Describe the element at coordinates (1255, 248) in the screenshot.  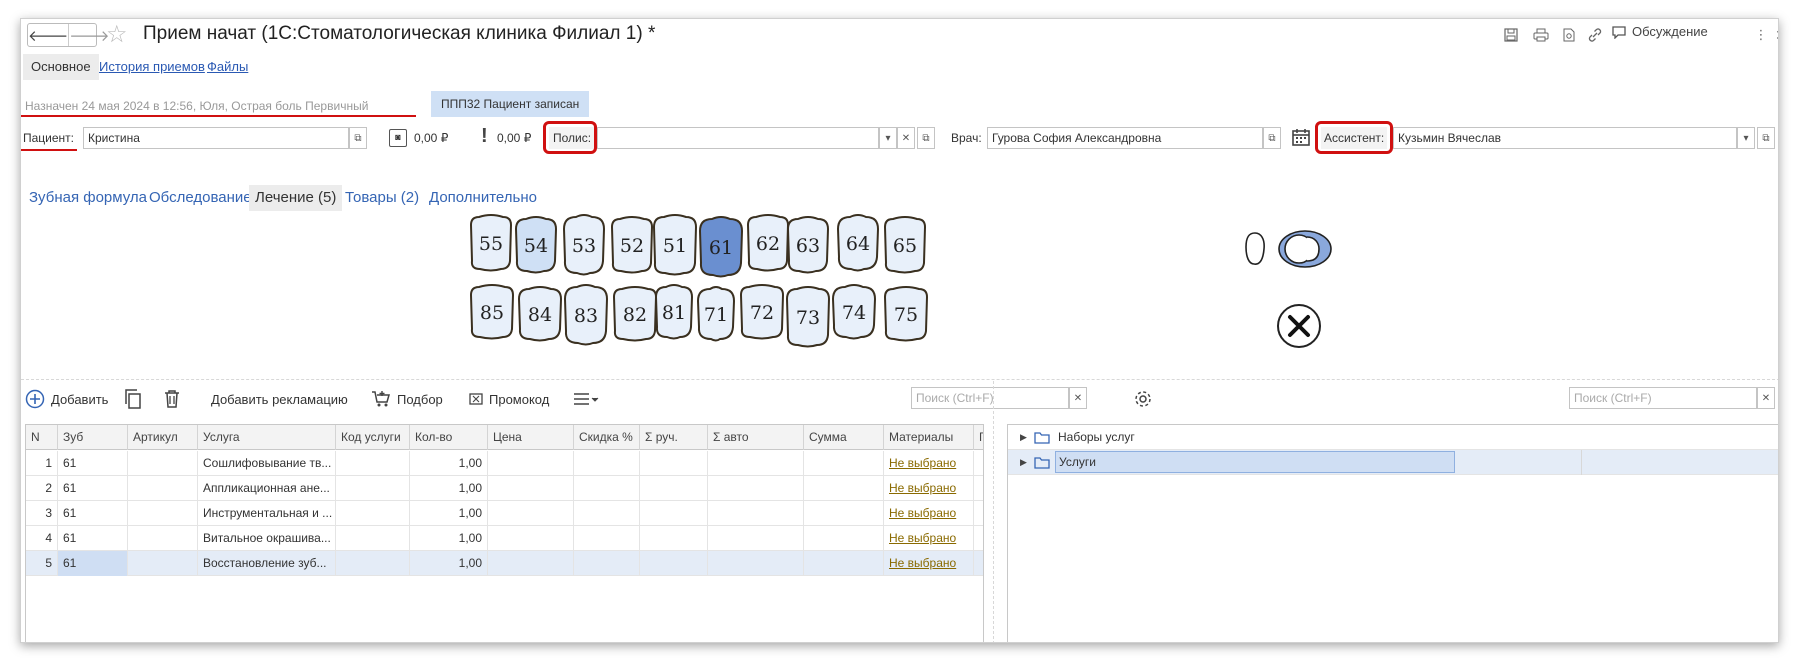
I see `tooth-surface-small` at that location.